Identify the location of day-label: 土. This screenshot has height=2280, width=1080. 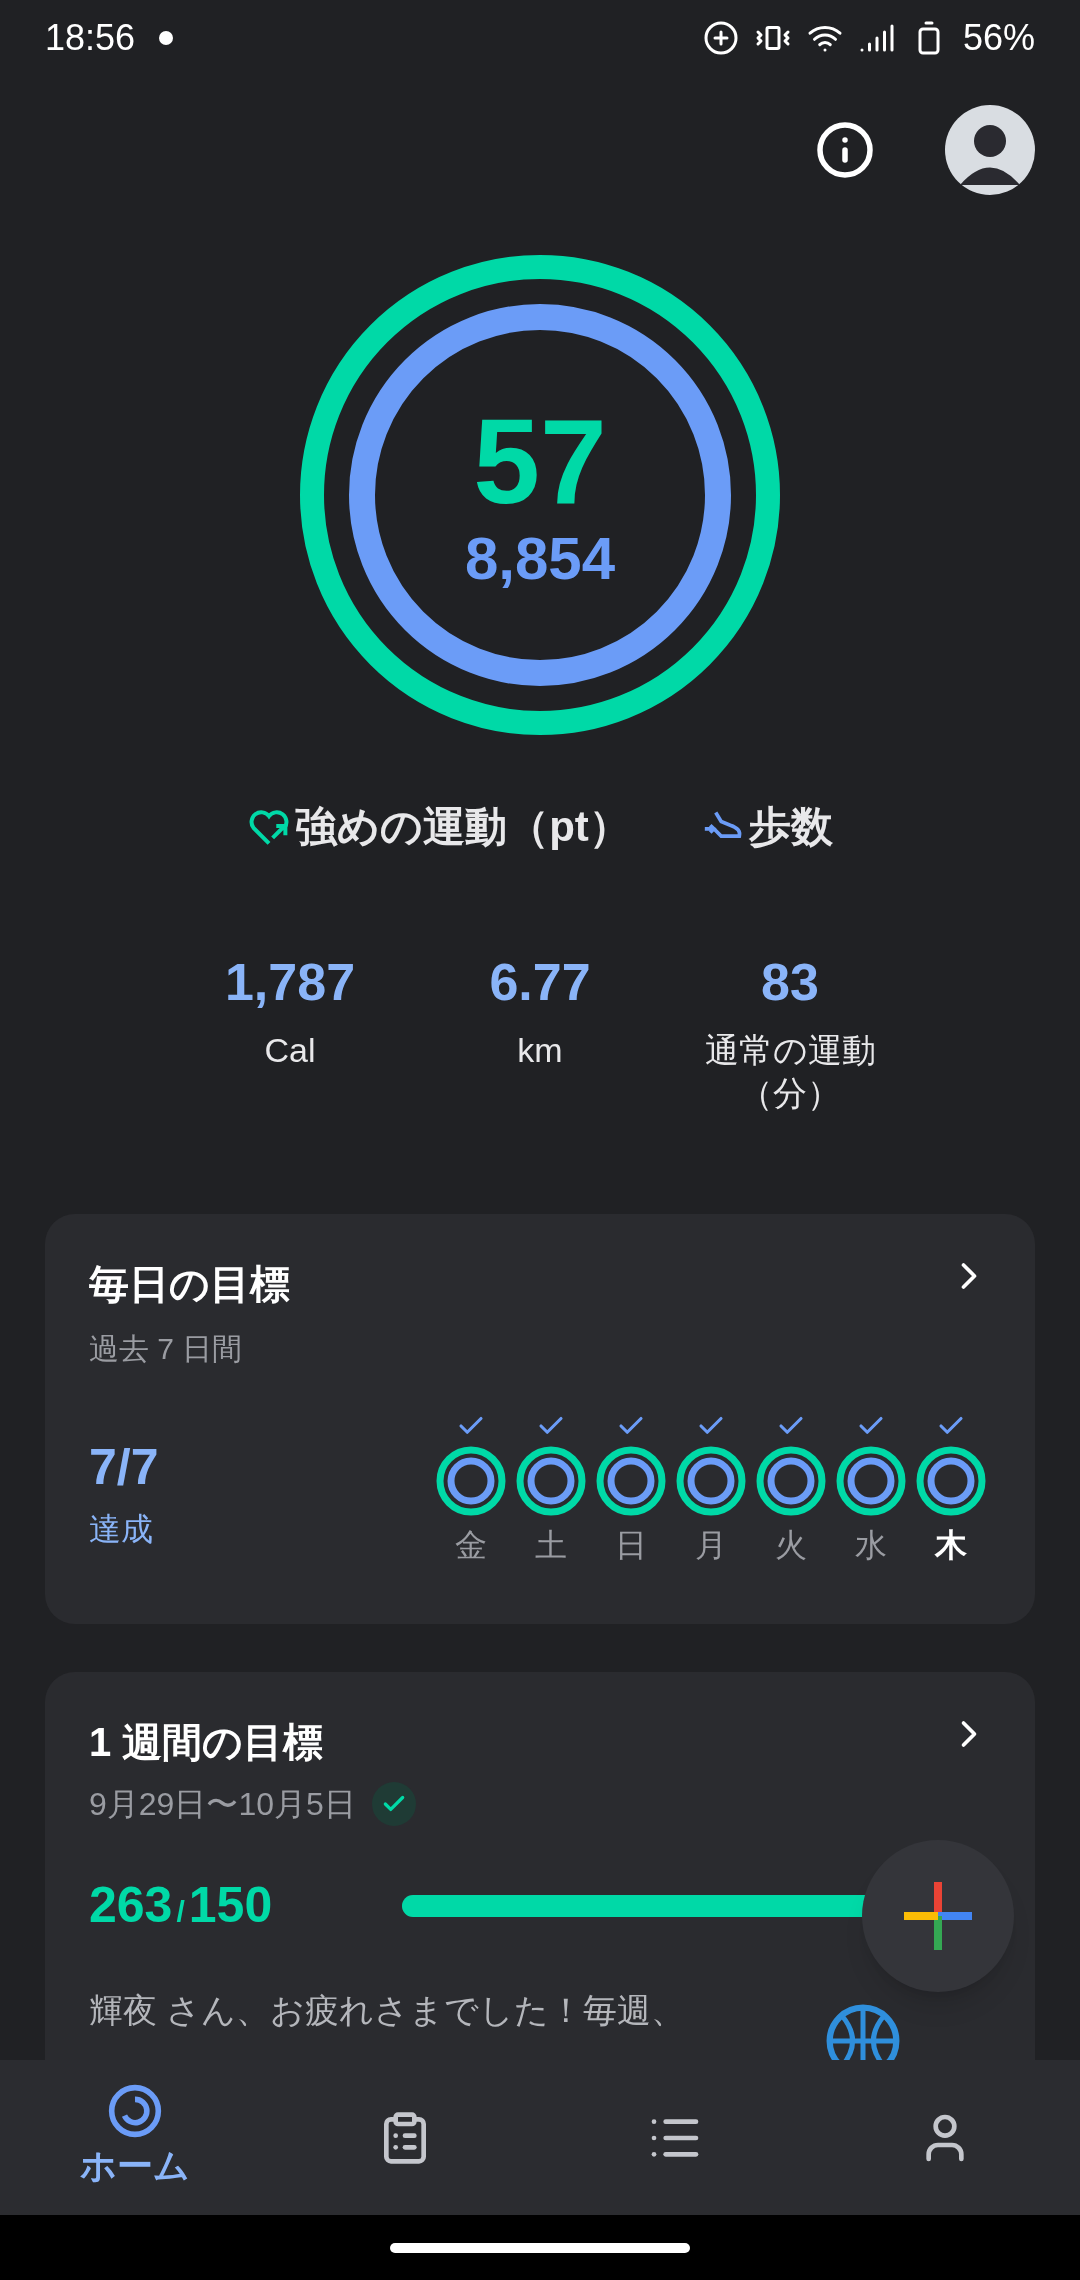
(551, 1545).